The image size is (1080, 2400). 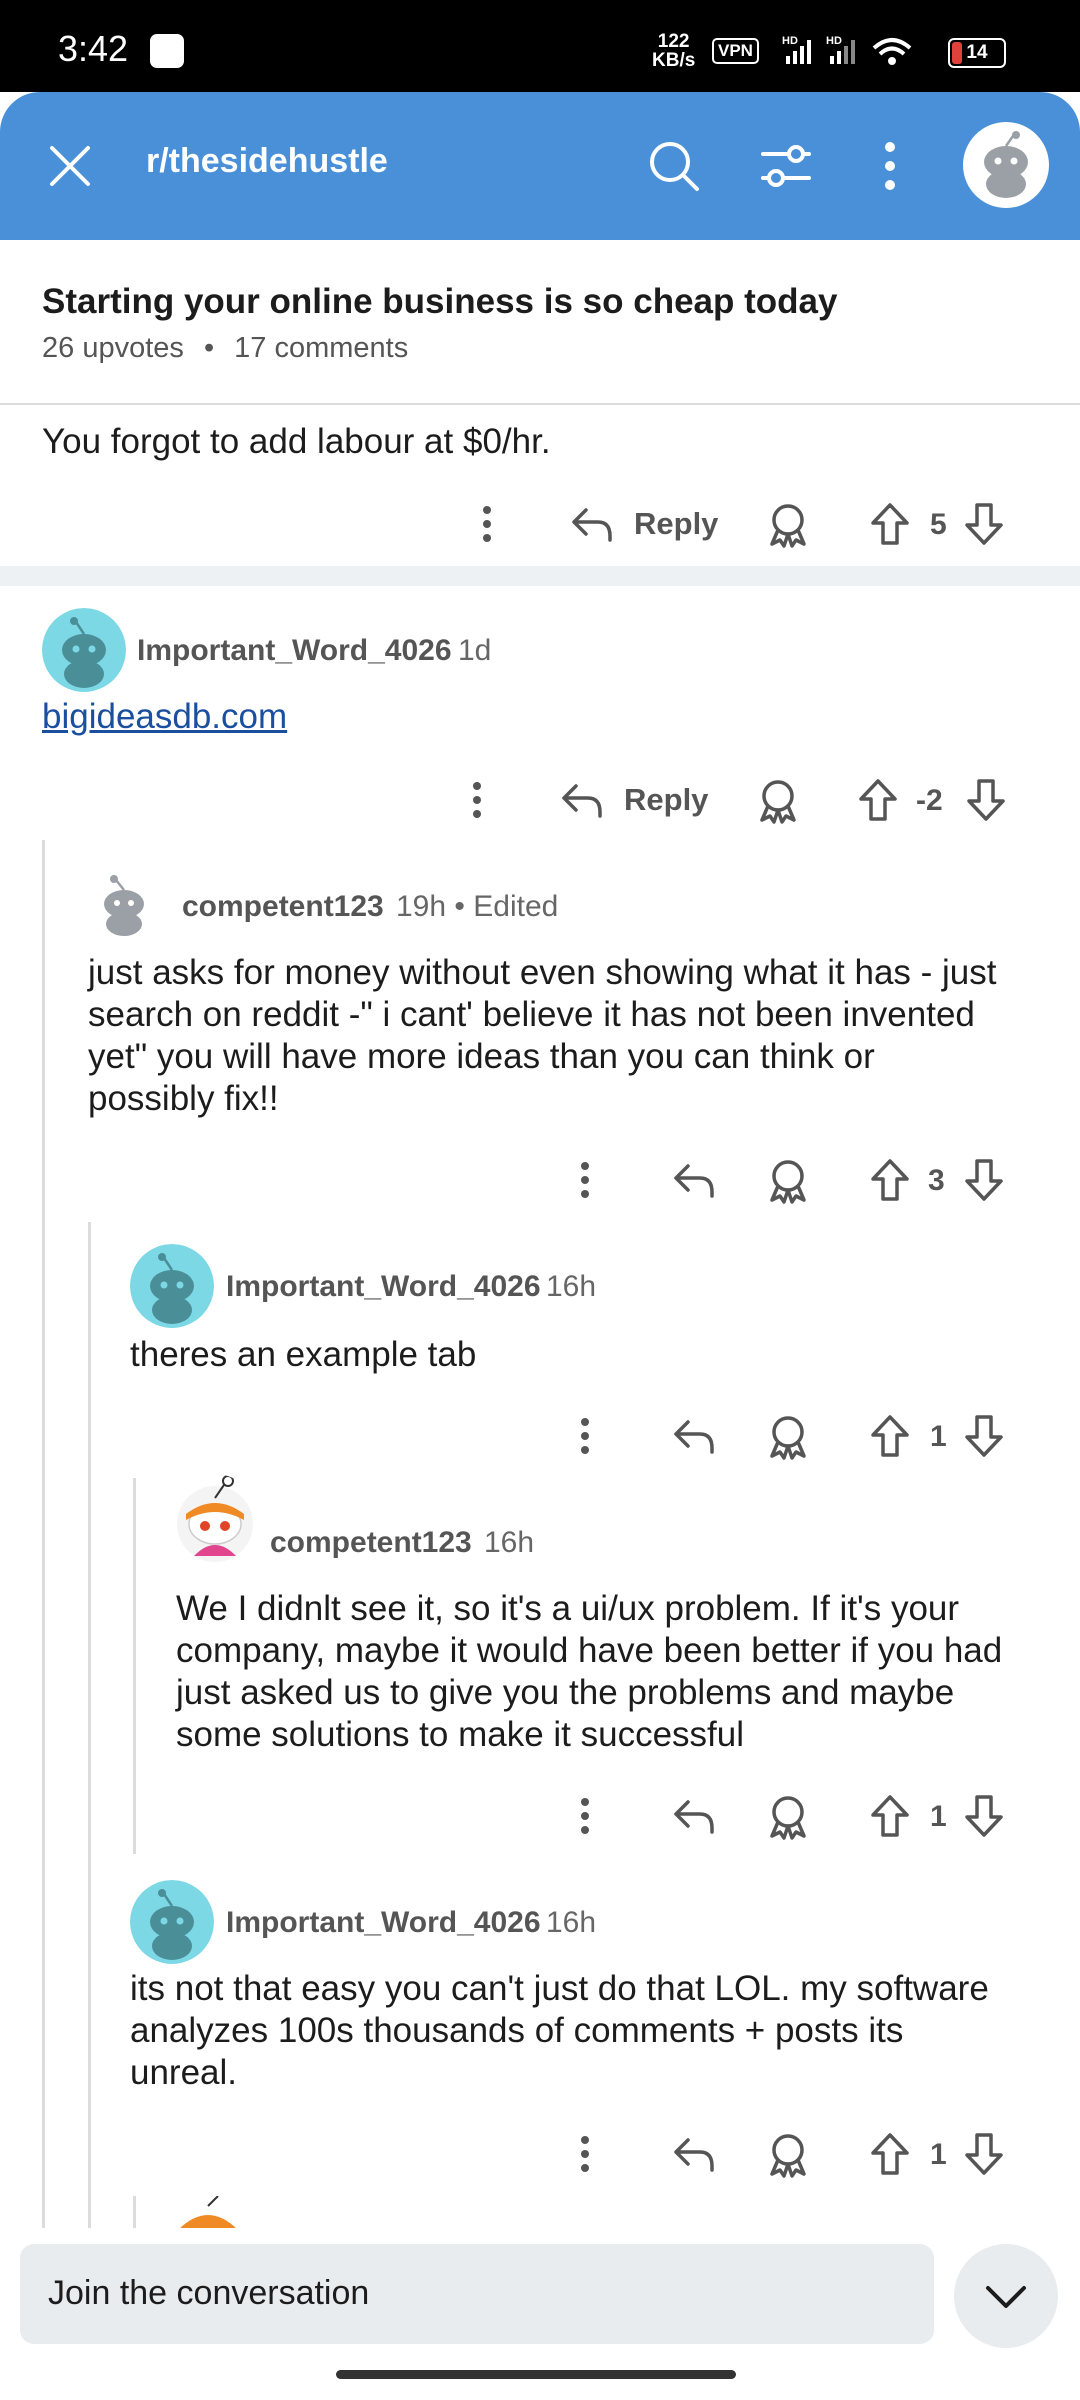 What do you see at coordinates (477, 2294) in the screenshot?
I see `comment-input: Join the conversation` at bounding box center [477, 2294].